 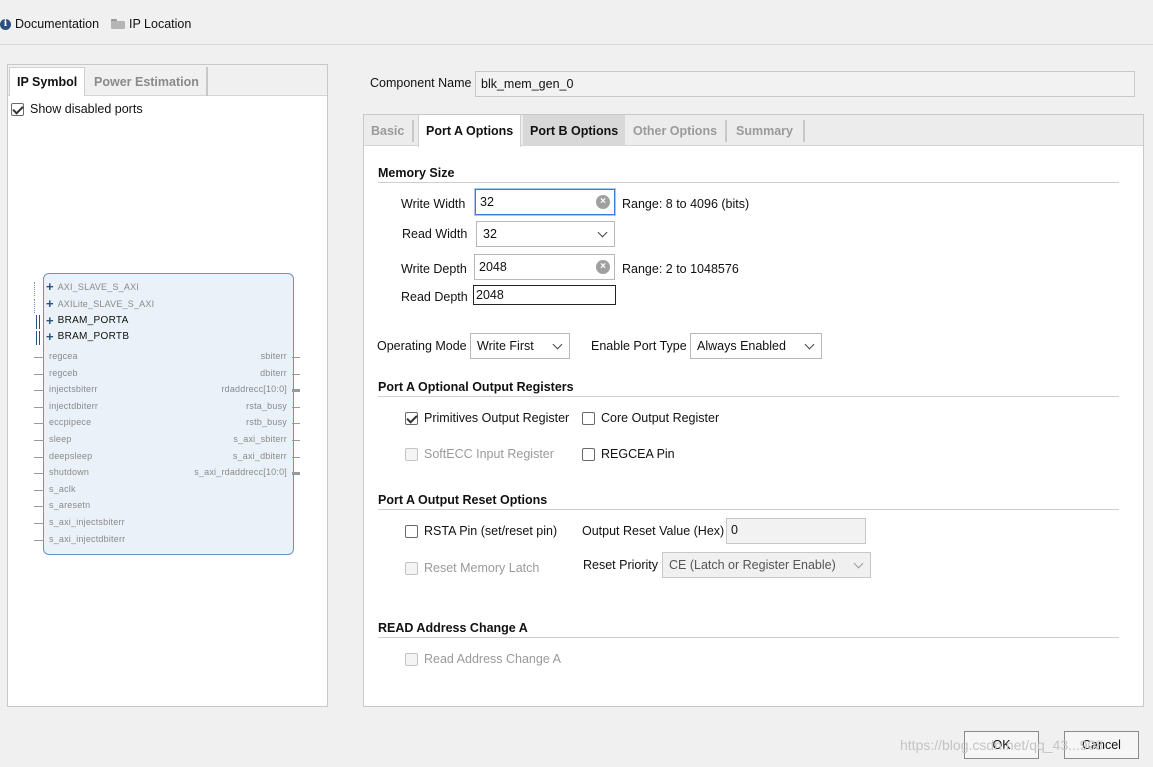 I want to click on tab-other-options: Other Options, so click(x=675, y=130).